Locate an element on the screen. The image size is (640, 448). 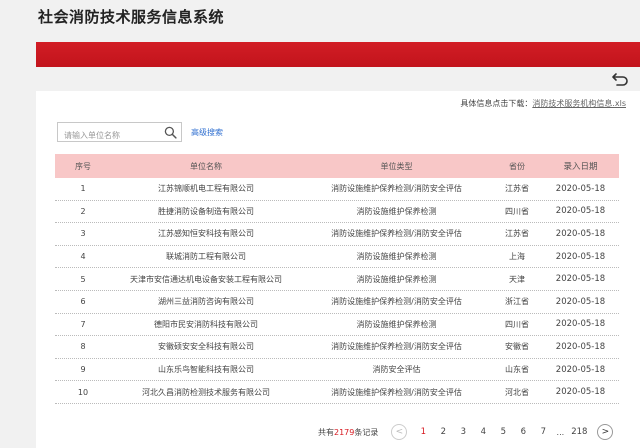
total-suffix: 条记录 is located at coordinates (366, 432).